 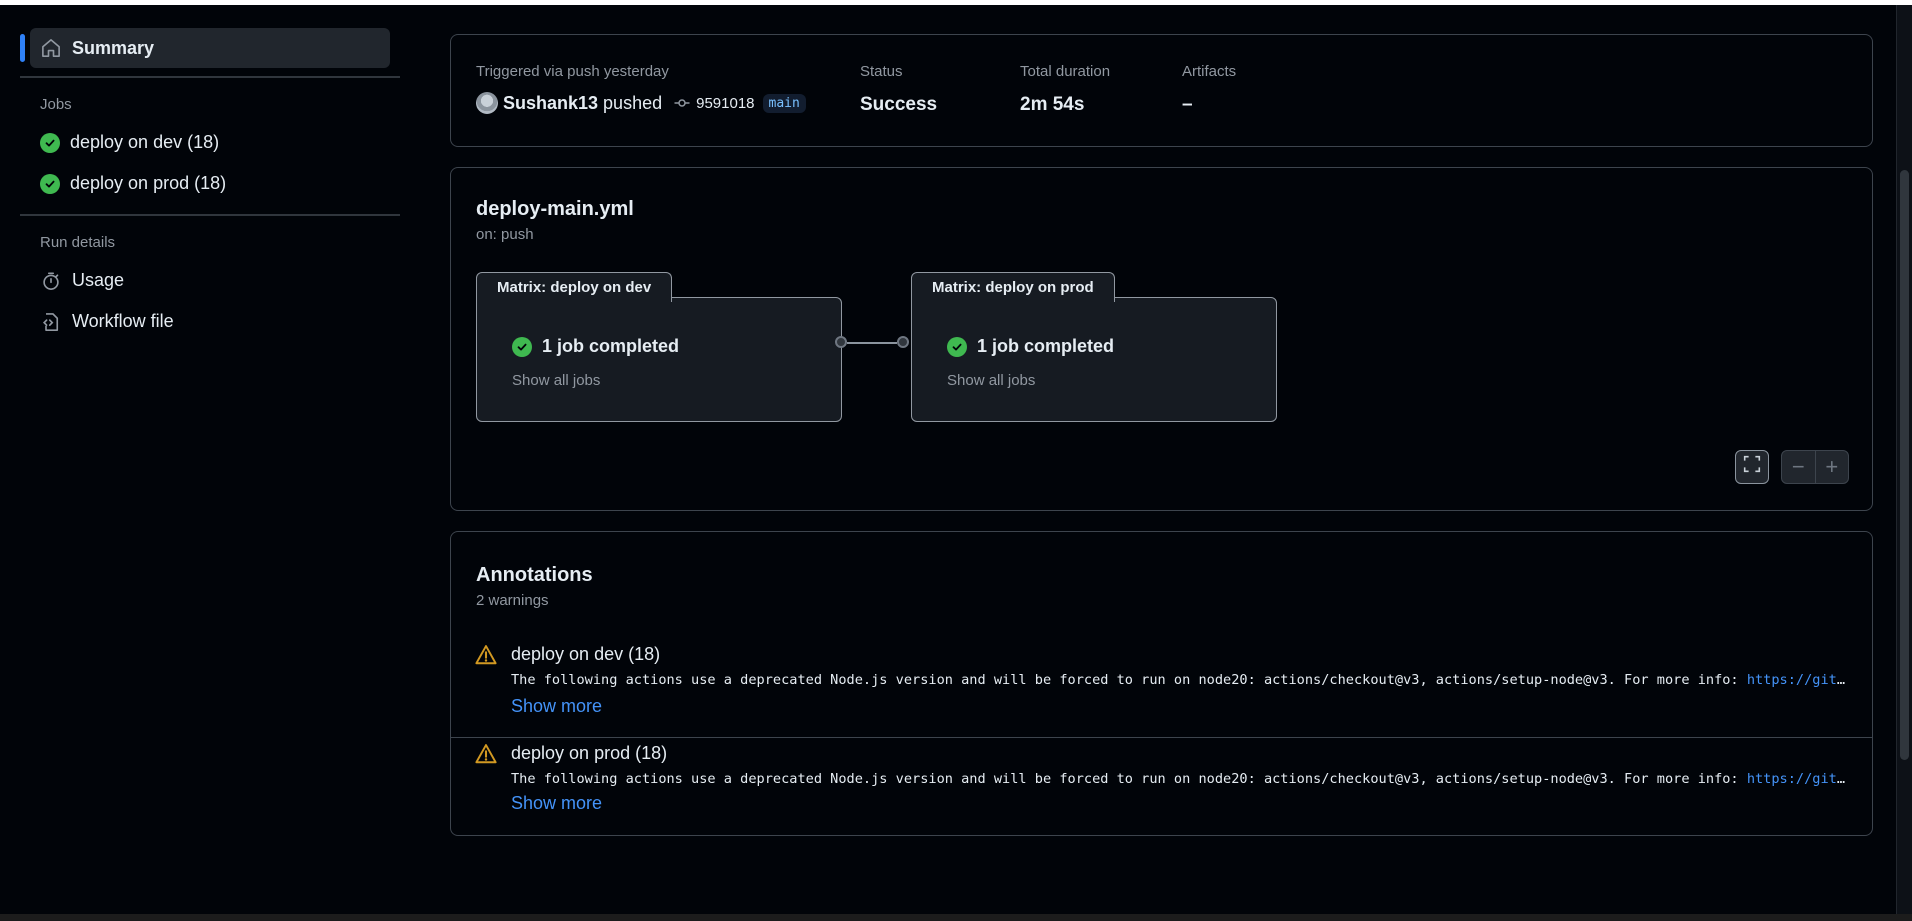 What do you see at coordinates (145, 142) in the screenshot?
I see `job-label: deploy on dev (18)` at bounding box center [145, 142].